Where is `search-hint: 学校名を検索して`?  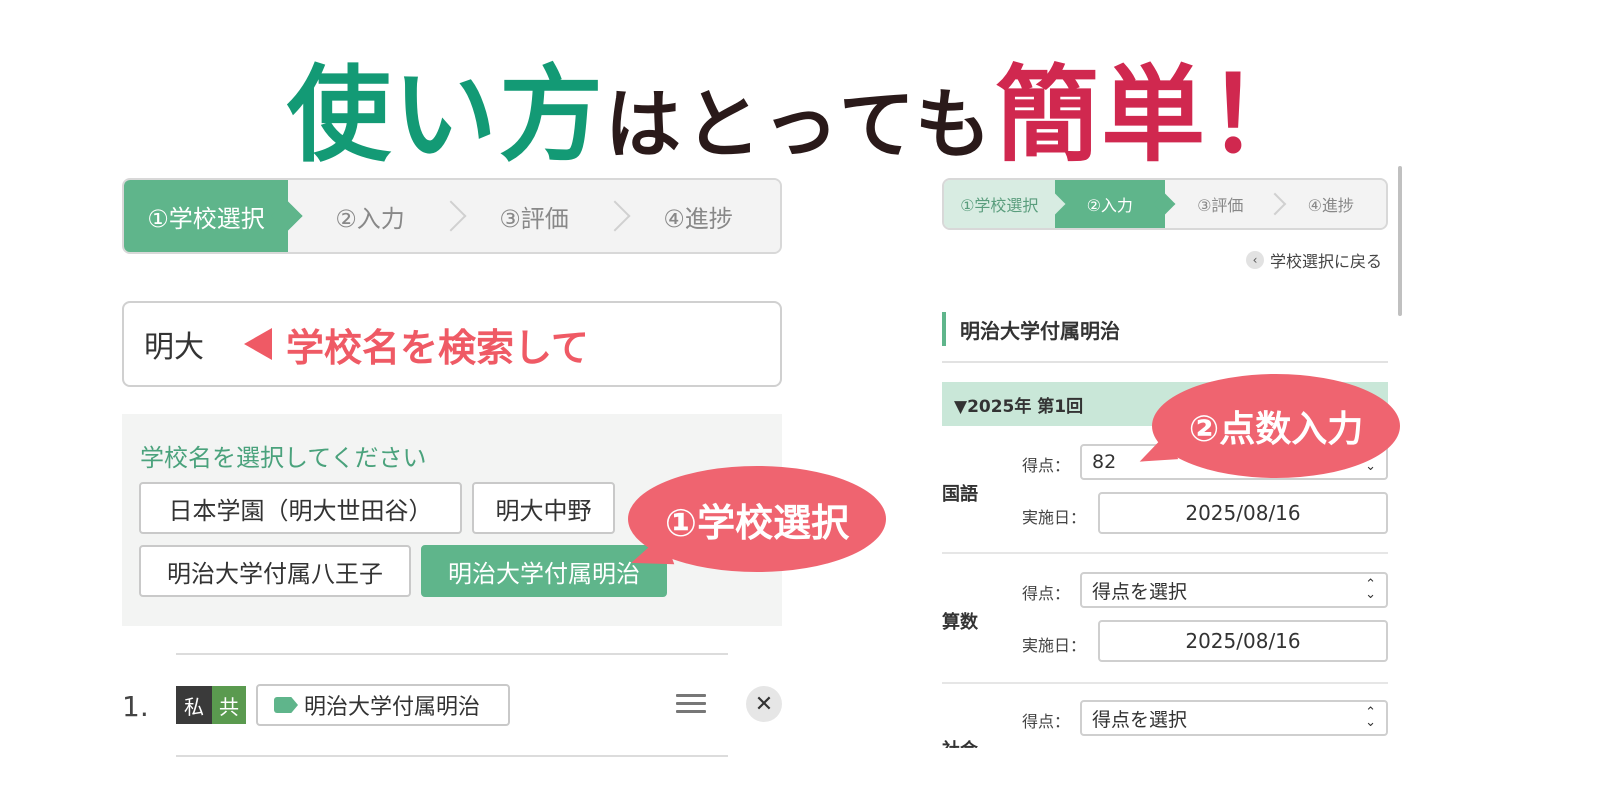
search-hint: 学校名を検索して is located at coordinates (437, 347).